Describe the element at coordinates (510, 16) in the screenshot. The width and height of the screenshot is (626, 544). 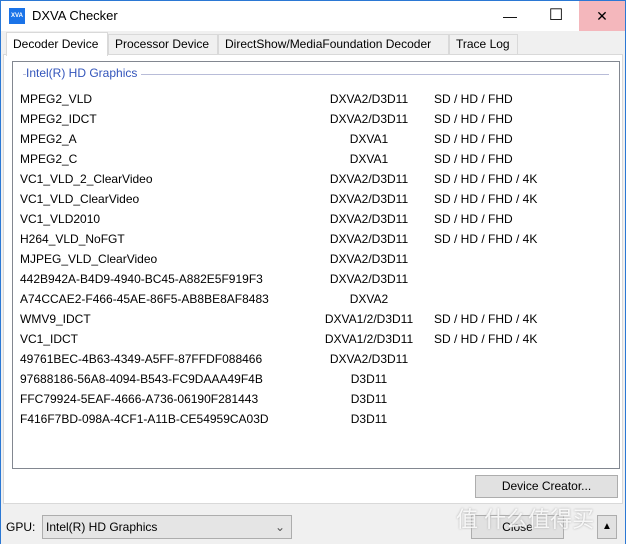
I see `minimize-button: —` at that location.